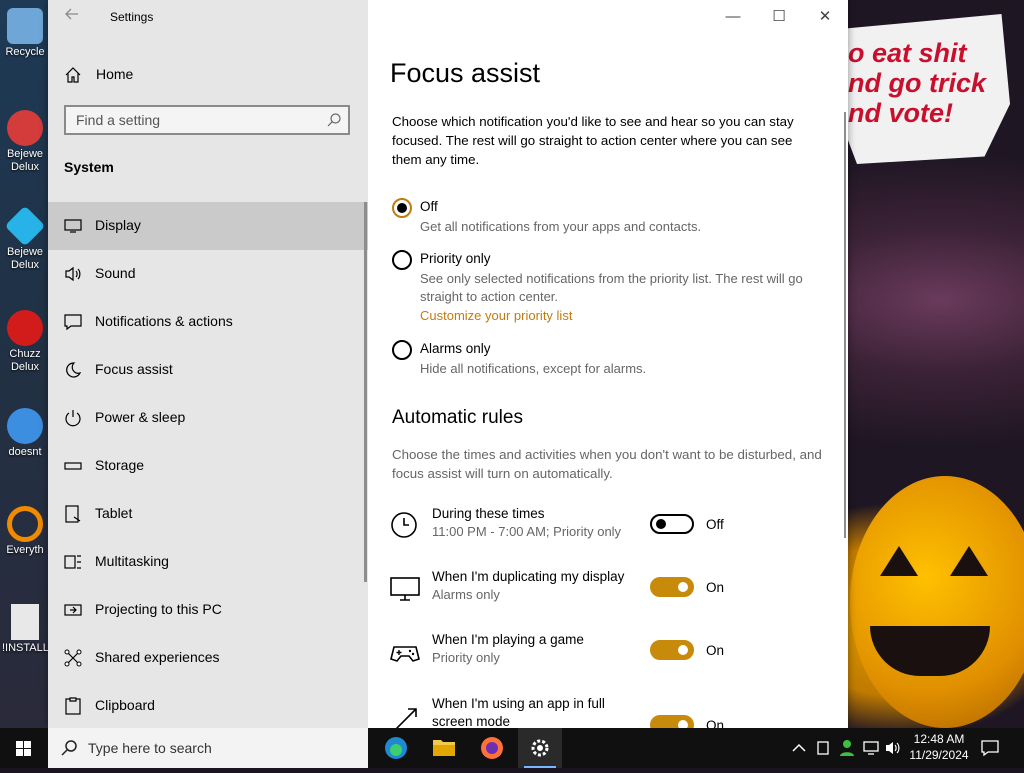  Describe the element at coordinates (115, 74) in the screenshot. I see `home-label: Home` at that location.